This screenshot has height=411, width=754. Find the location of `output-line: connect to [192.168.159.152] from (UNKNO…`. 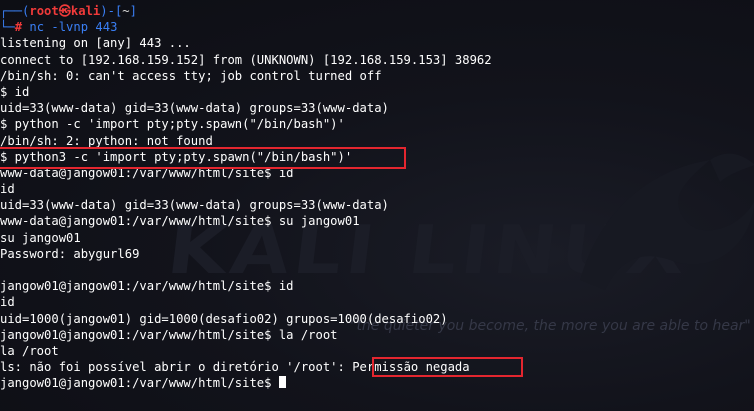

output-line: connect to [192.168.159.152] from (UNKNO… is located at coordinates (246, 59).